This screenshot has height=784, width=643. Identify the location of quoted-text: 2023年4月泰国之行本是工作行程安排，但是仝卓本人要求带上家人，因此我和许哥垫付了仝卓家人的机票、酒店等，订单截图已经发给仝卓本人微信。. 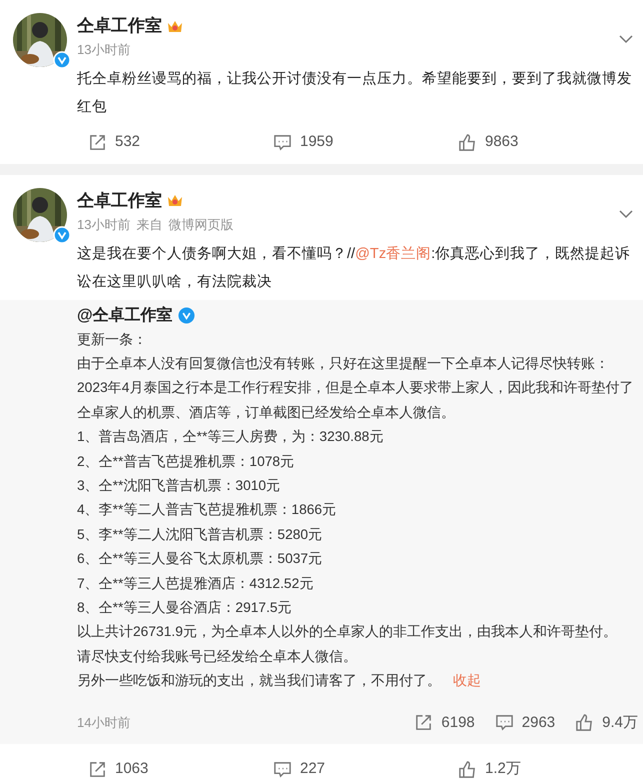
(355, 400).